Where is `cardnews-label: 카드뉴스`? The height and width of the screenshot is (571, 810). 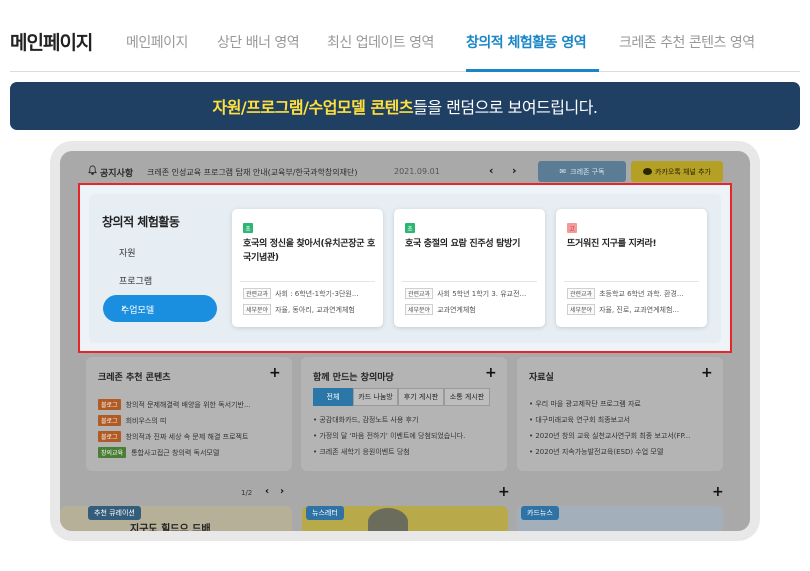 cardnews-label: 카드뉴스 is located at coordinates (540, 513).